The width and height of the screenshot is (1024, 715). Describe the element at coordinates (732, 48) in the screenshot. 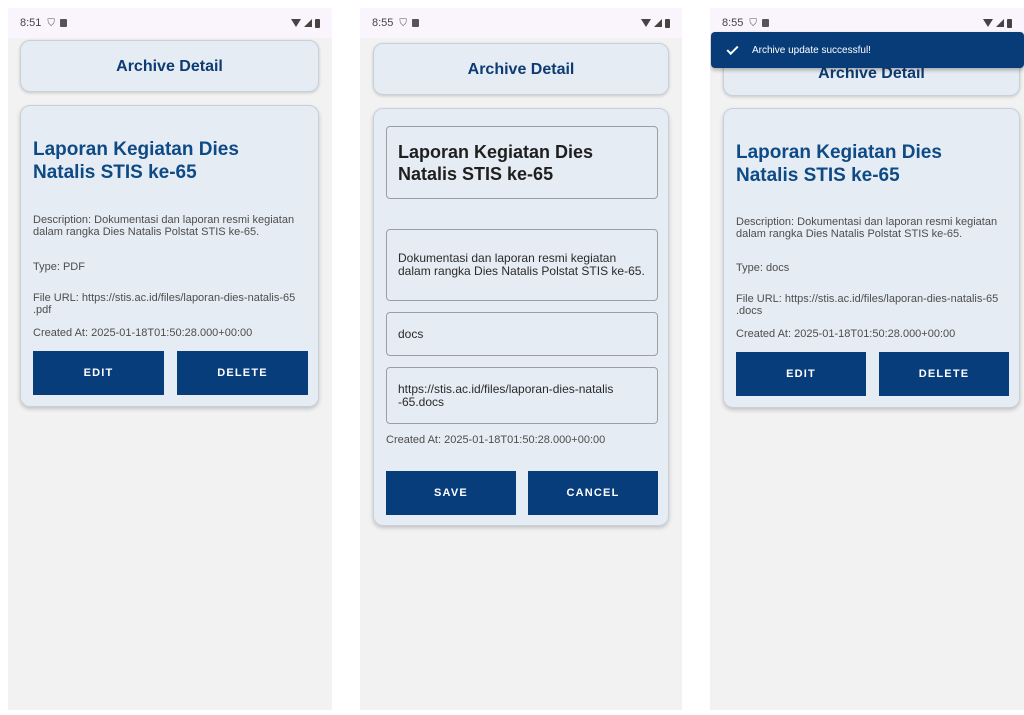

I see `check-icon` at that location.